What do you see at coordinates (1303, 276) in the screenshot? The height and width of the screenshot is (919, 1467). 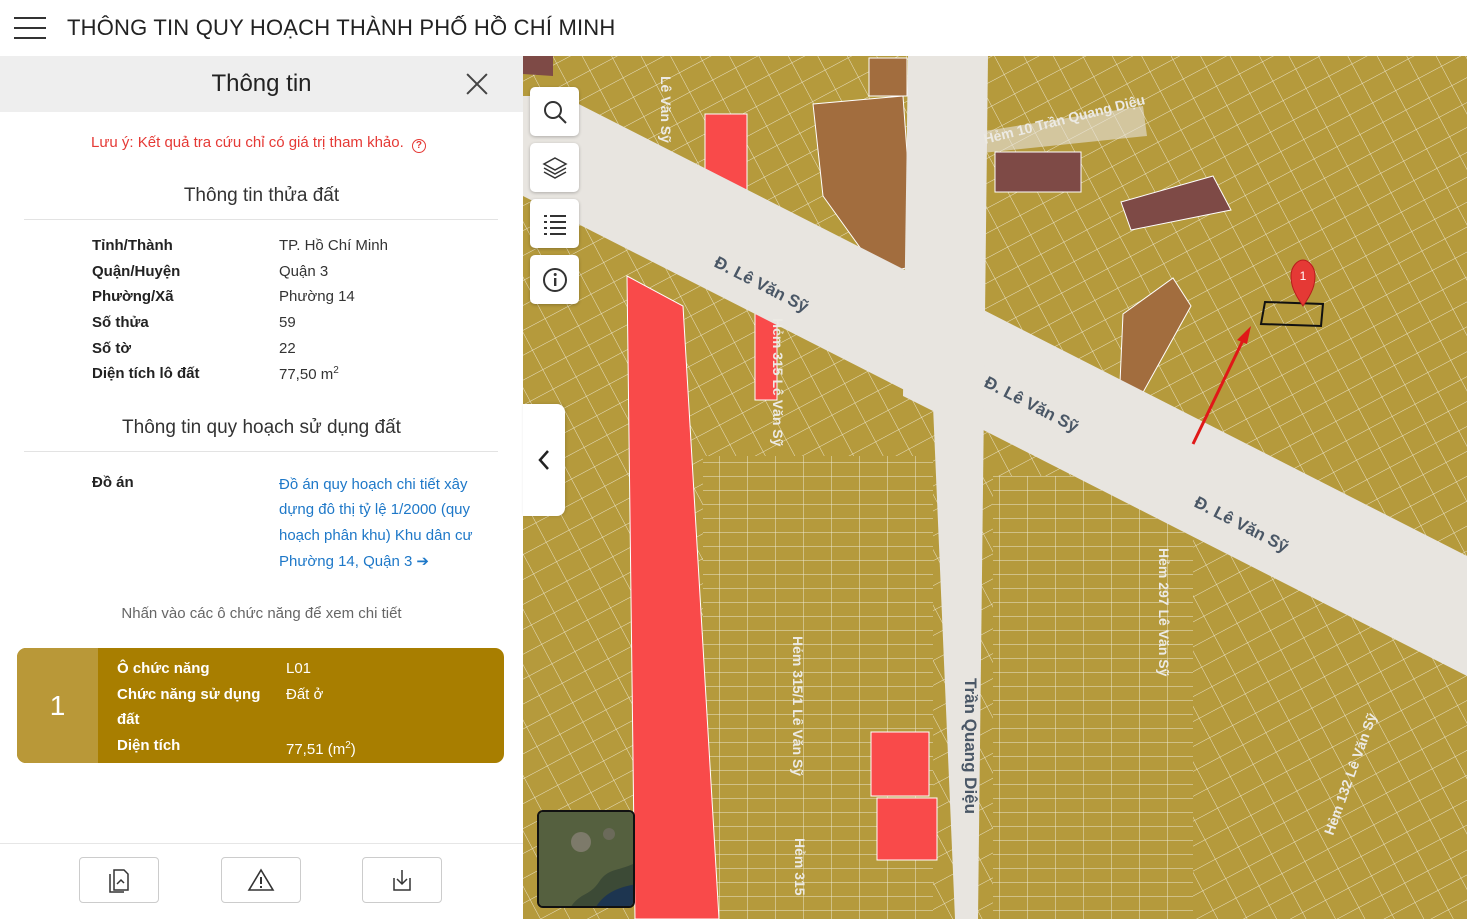 I see `marker-label: 1` at bounding box center [1303, 276].